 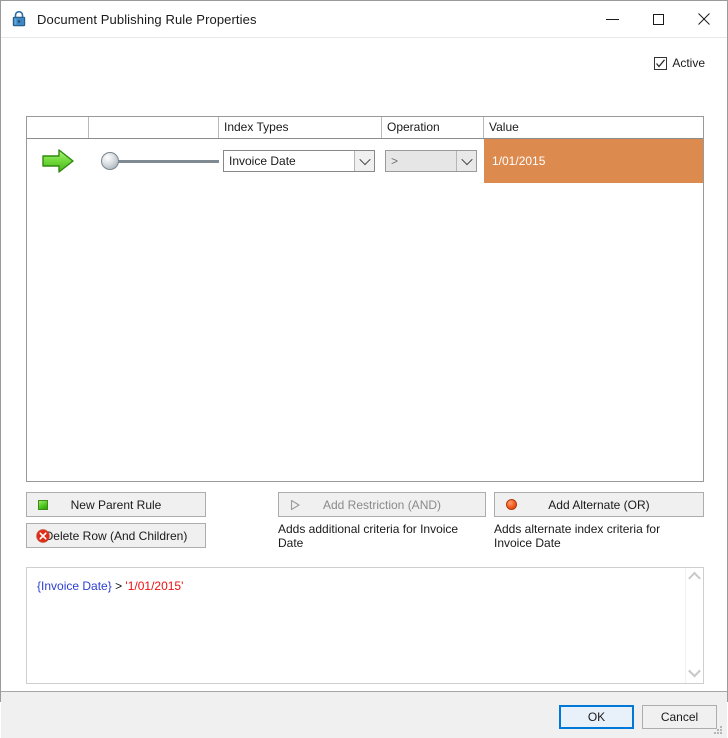 What do you see at coordinates (593, 127) in the screenshot?
I see `grid-header-value: Value` at bounding box center [593, 127].